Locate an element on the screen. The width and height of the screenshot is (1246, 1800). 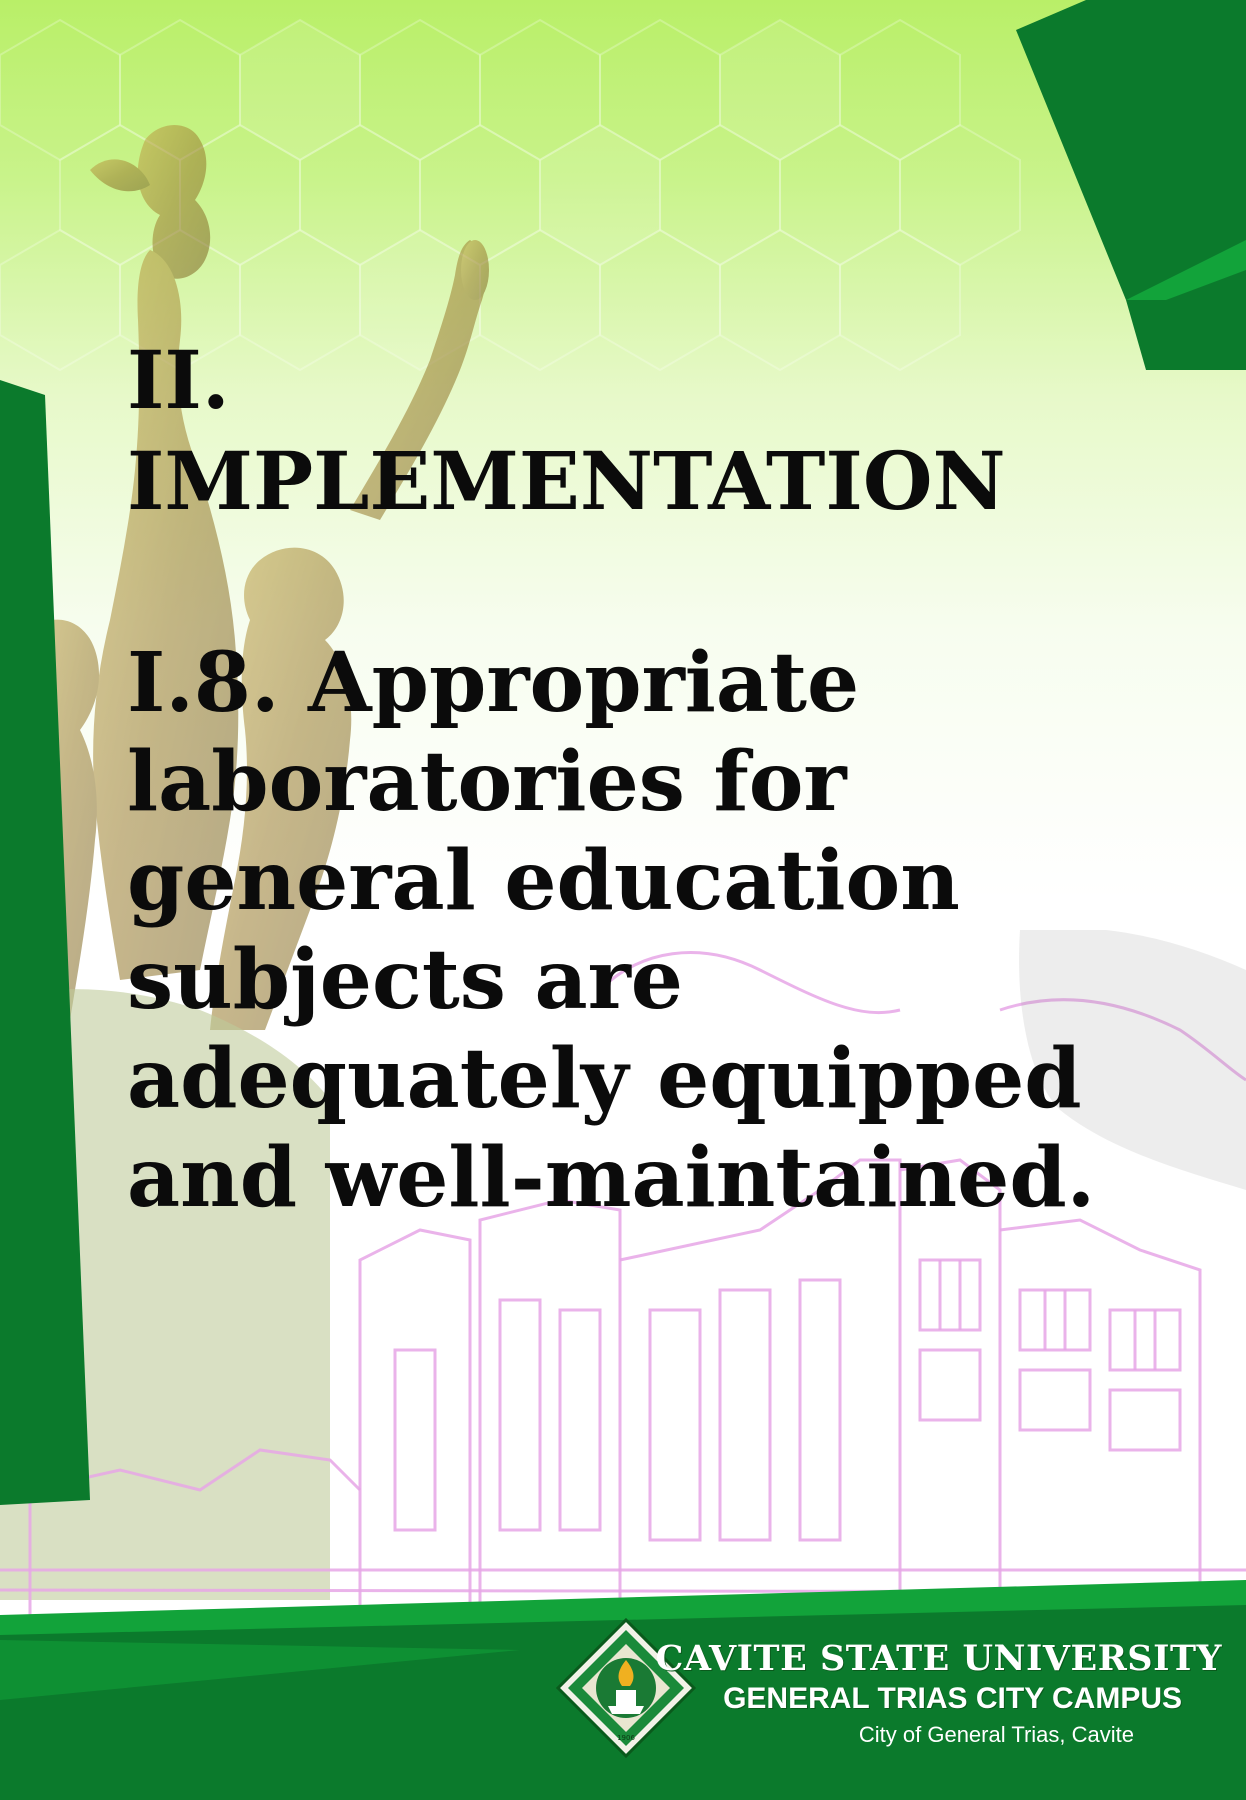
criterion-line: adequately equipped is located at coordinates (604, 1079).